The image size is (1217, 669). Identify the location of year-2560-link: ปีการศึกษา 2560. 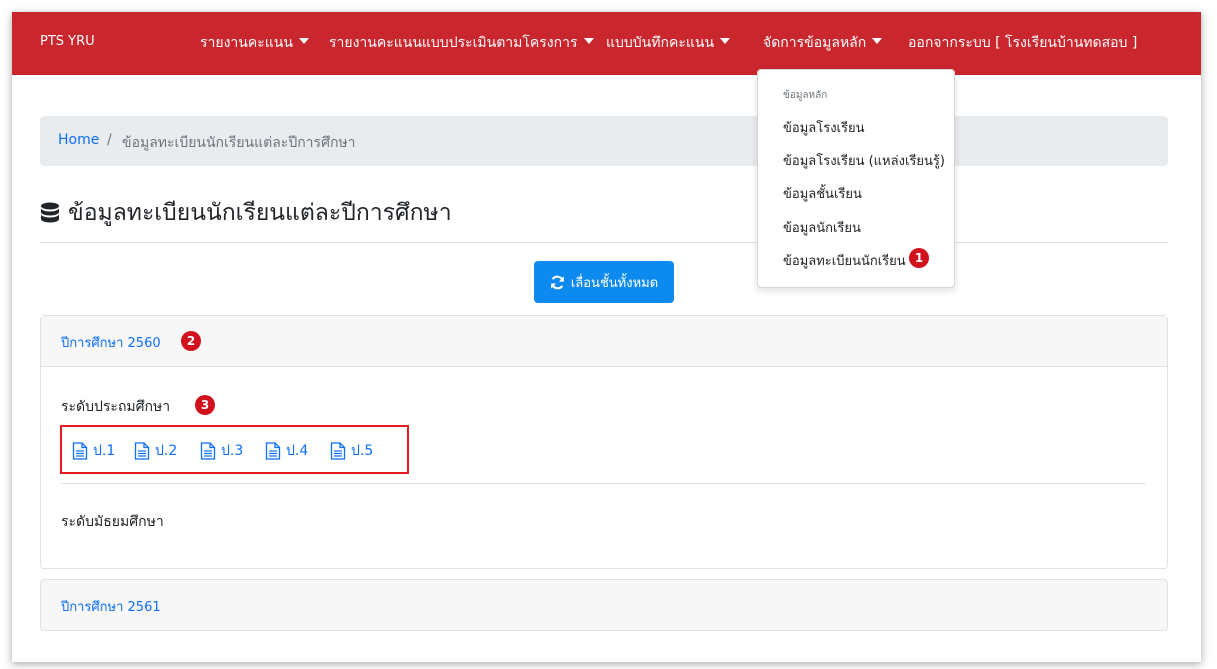
(111, 342).